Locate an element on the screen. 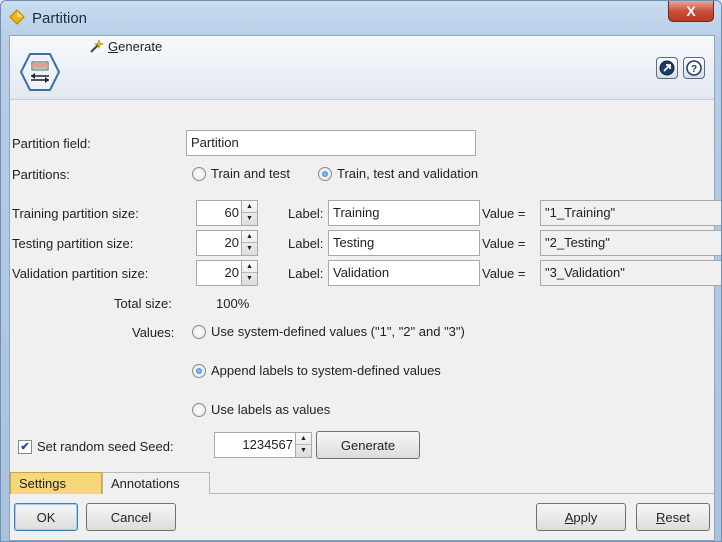 The image size is (722, 542). total-size-label: Total size: is located at coordinates (143, 303).